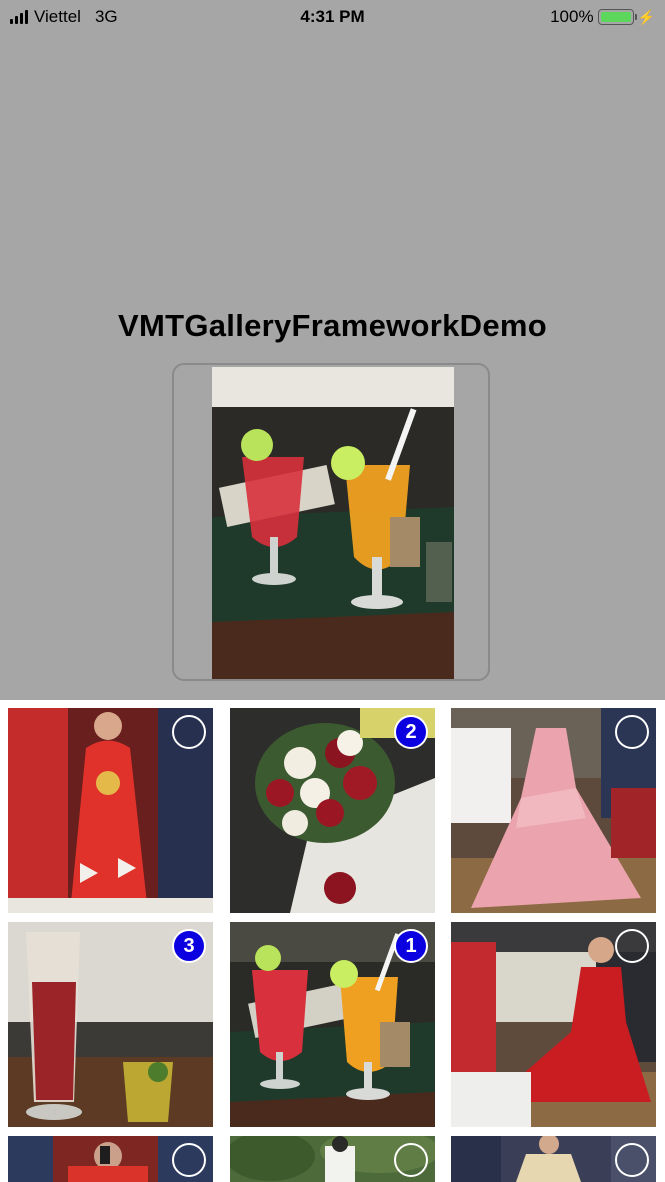  What do you see at coordinates (110, 1024) in the screenshot?
I see `gallery-item: 3` at bounding box center [110, 1024].